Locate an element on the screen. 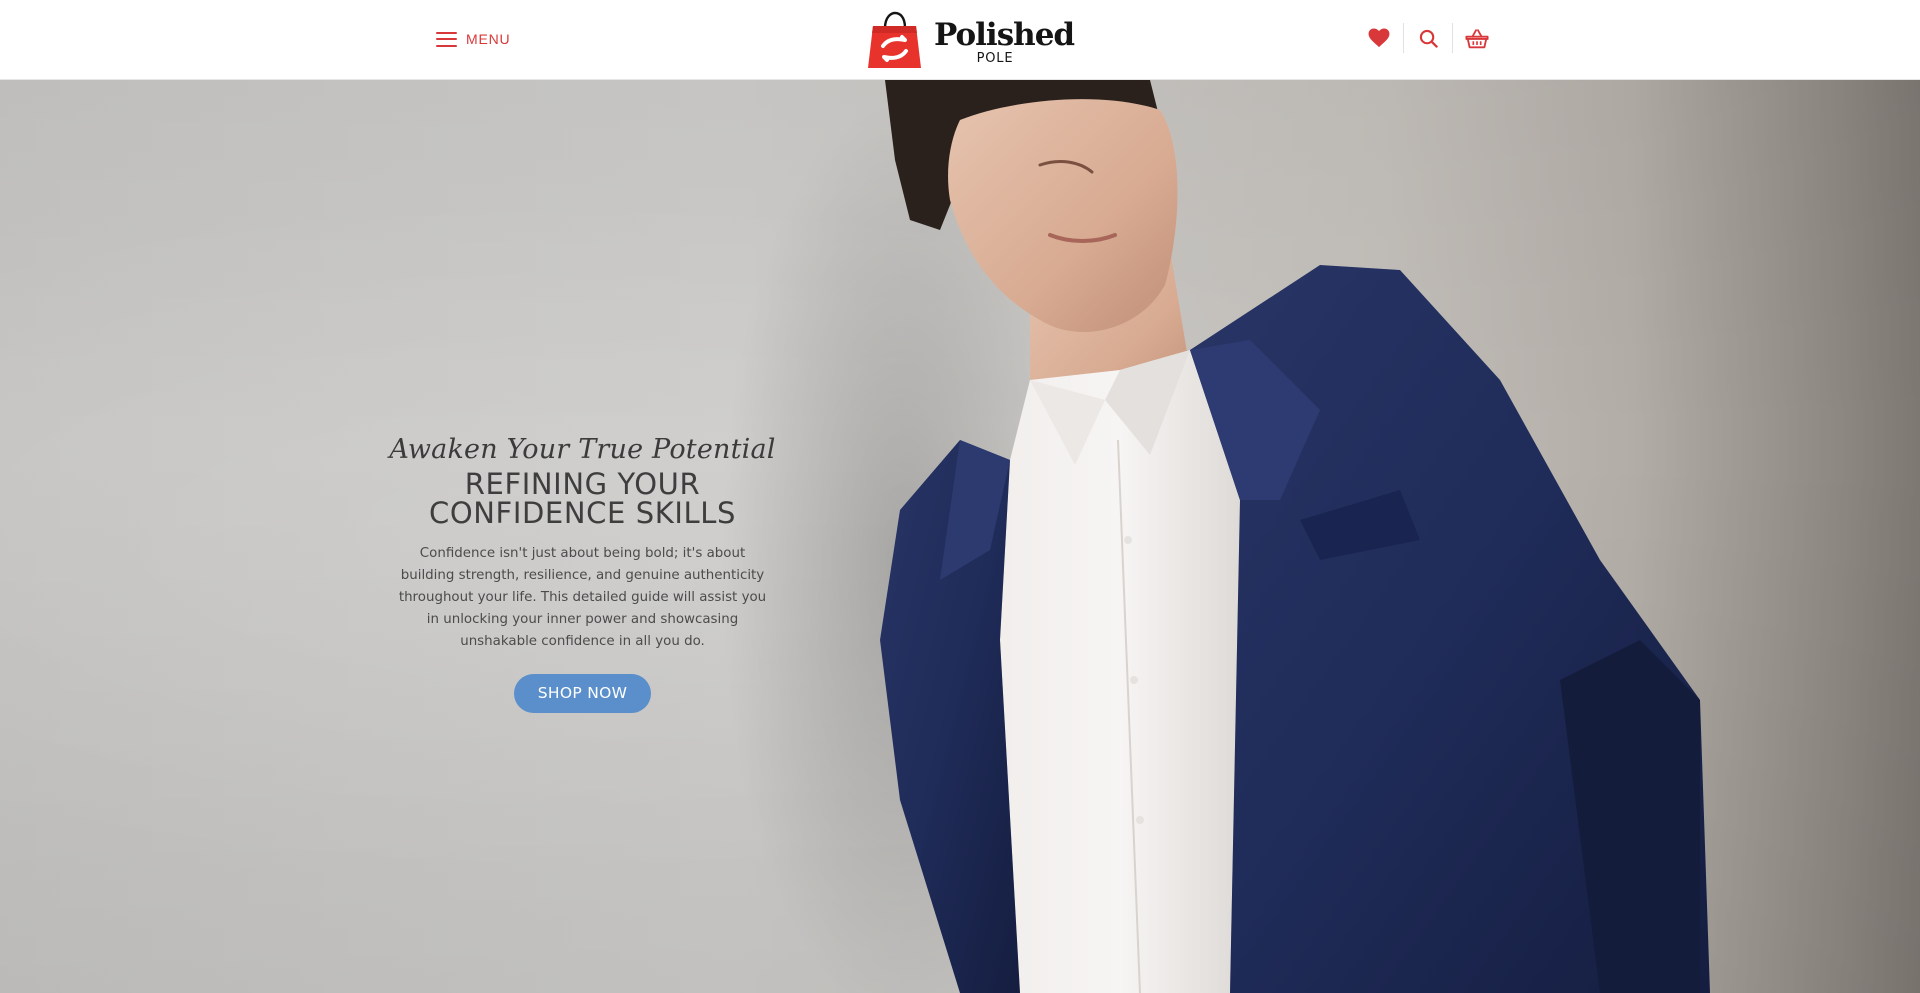  shop-now-button: SHOP NOW is located at coordinates (582, 693).